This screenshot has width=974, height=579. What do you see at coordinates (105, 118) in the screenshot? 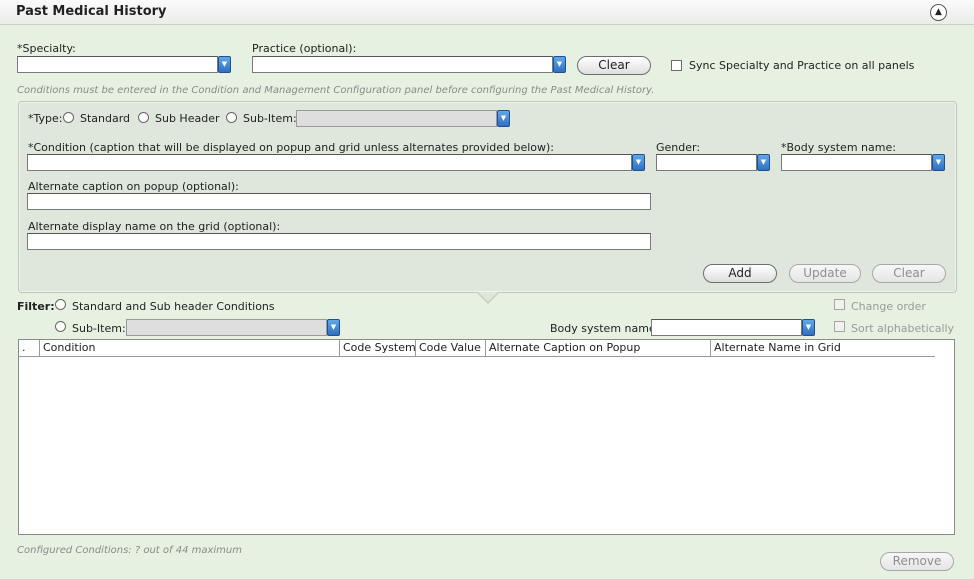
I see `type-standard-label: Standard` at bounding box center [105, 118].